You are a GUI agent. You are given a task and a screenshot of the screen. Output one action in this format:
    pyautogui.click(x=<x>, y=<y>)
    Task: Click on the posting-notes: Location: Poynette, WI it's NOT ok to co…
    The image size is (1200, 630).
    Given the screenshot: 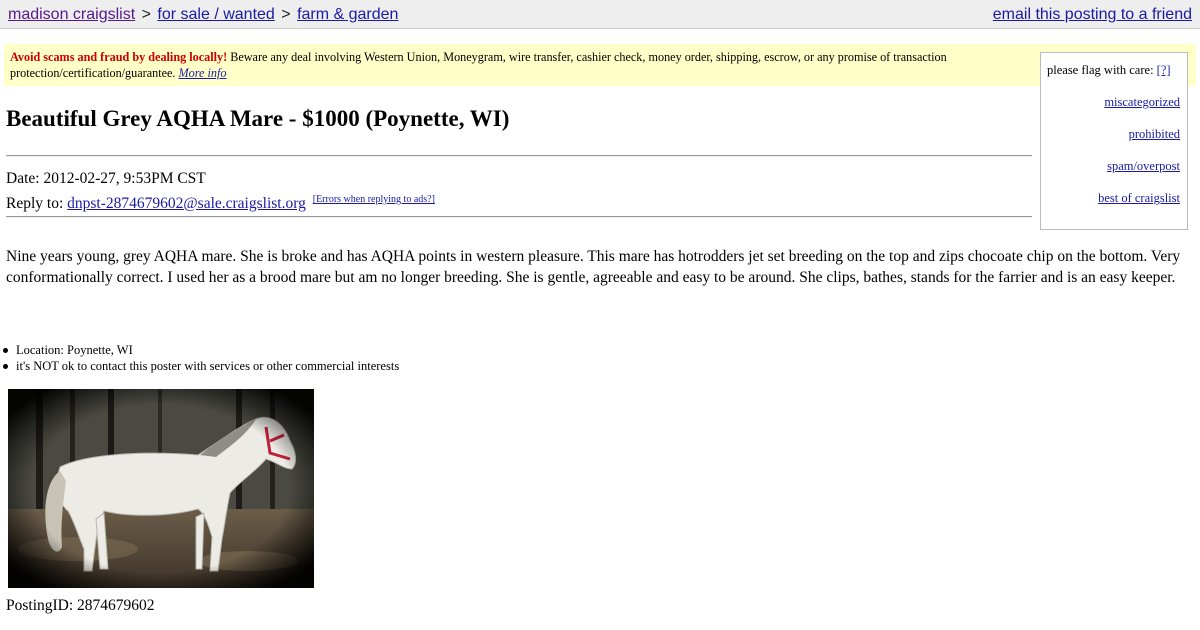 What is the action you would take?
    pyautogui.click(x=201, y=358)
    